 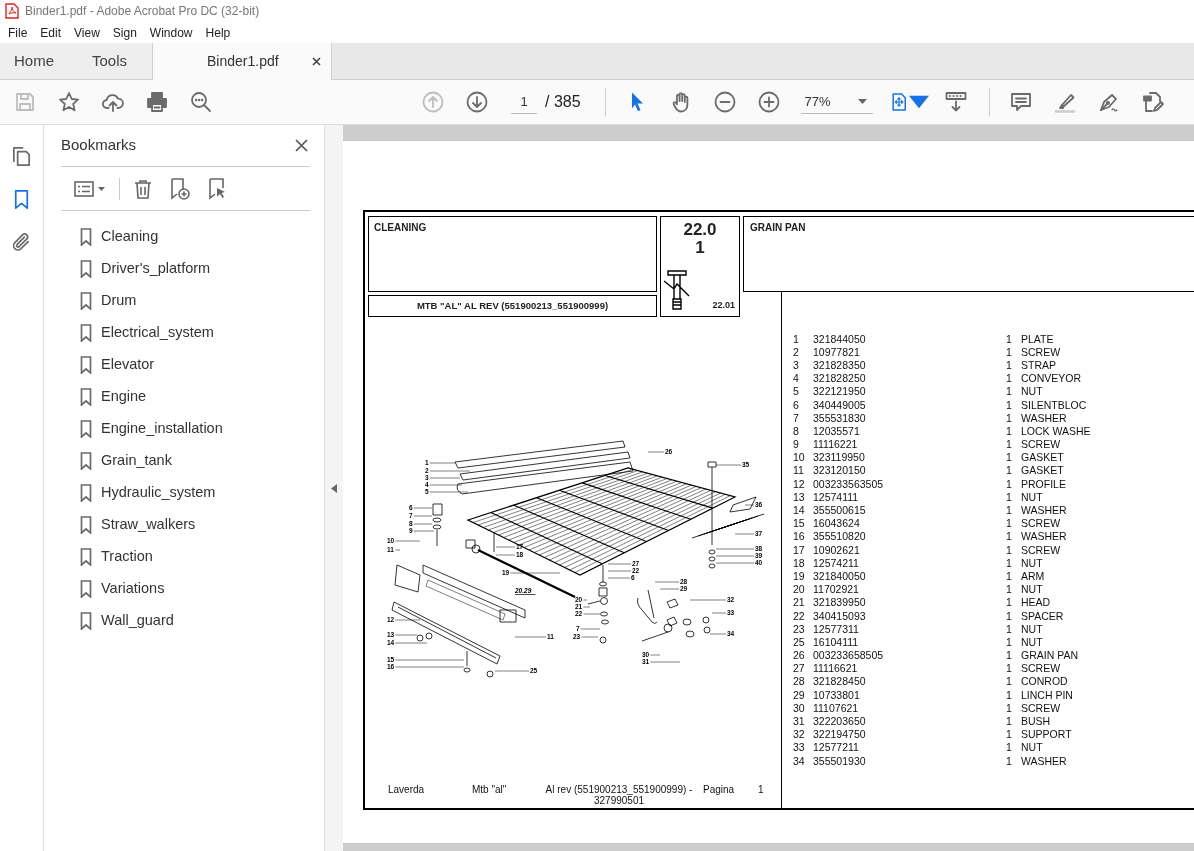 What do you see at coordinates (839, 364) in the screenshot?
I see `part-code: 321828350` at bounding box center [839, 364].